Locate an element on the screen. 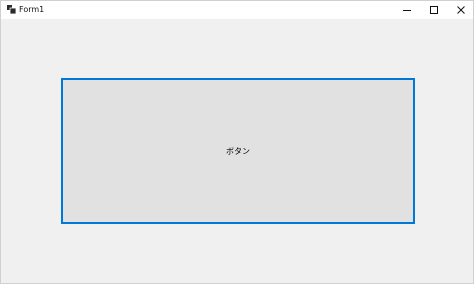 The height and width of the screenshot is (284, 474). minimize-icon is located at coordinates (407, 10).